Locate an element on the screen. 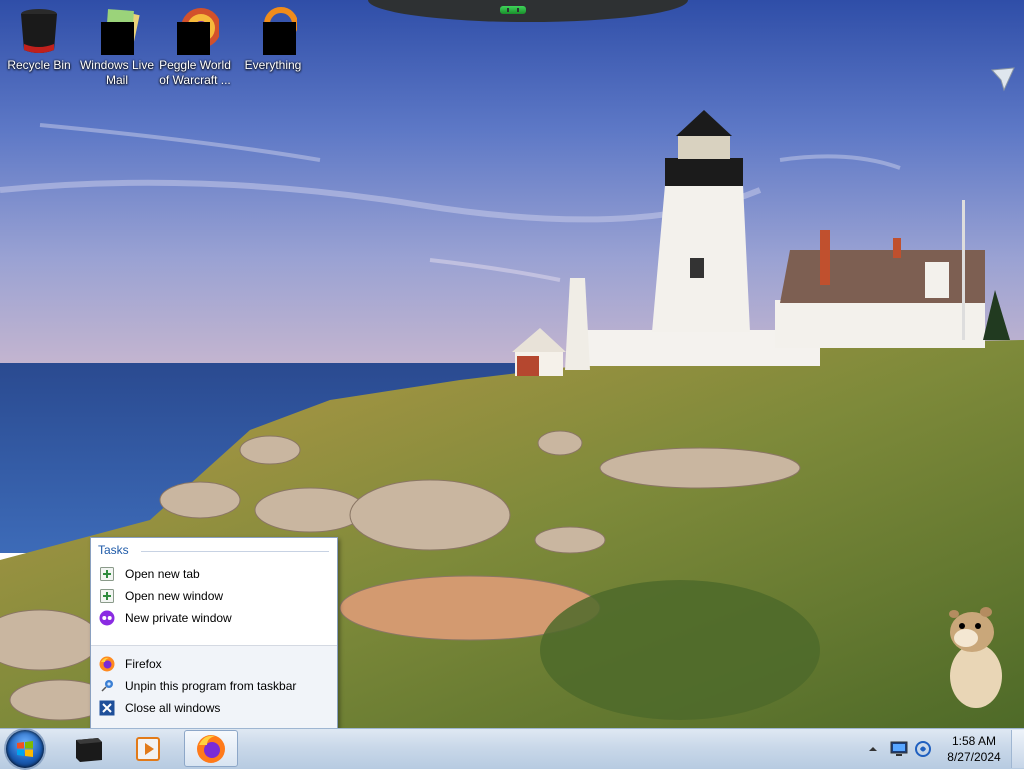 The image size is (1024, 771). menu-item-new-private-window: New private window is located at coordinates (214, 618).